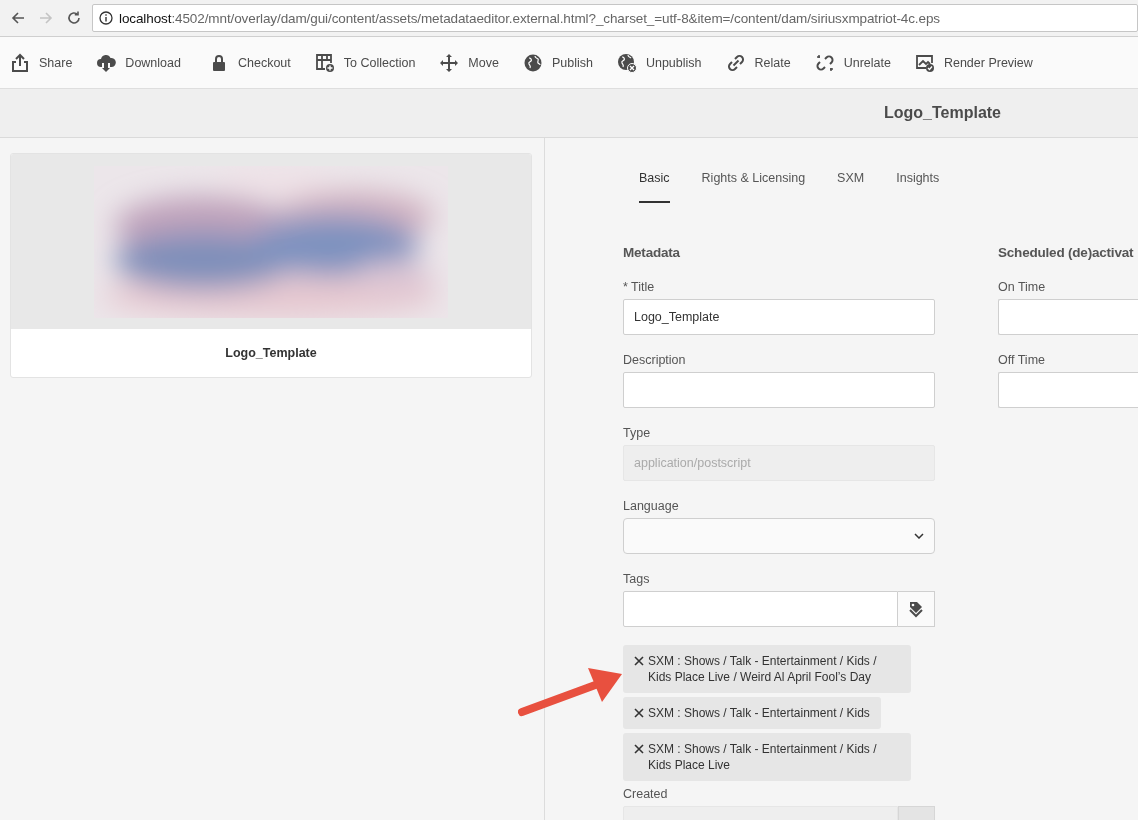 This screenshot has height=820, width=1138. Describe the element at coordinates (654, 183) in the screenshot. I see `tab: Basic` at that location.